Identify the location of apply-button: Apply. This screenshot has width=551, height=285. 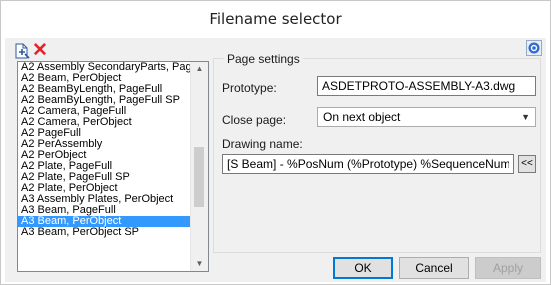
(508, 268).